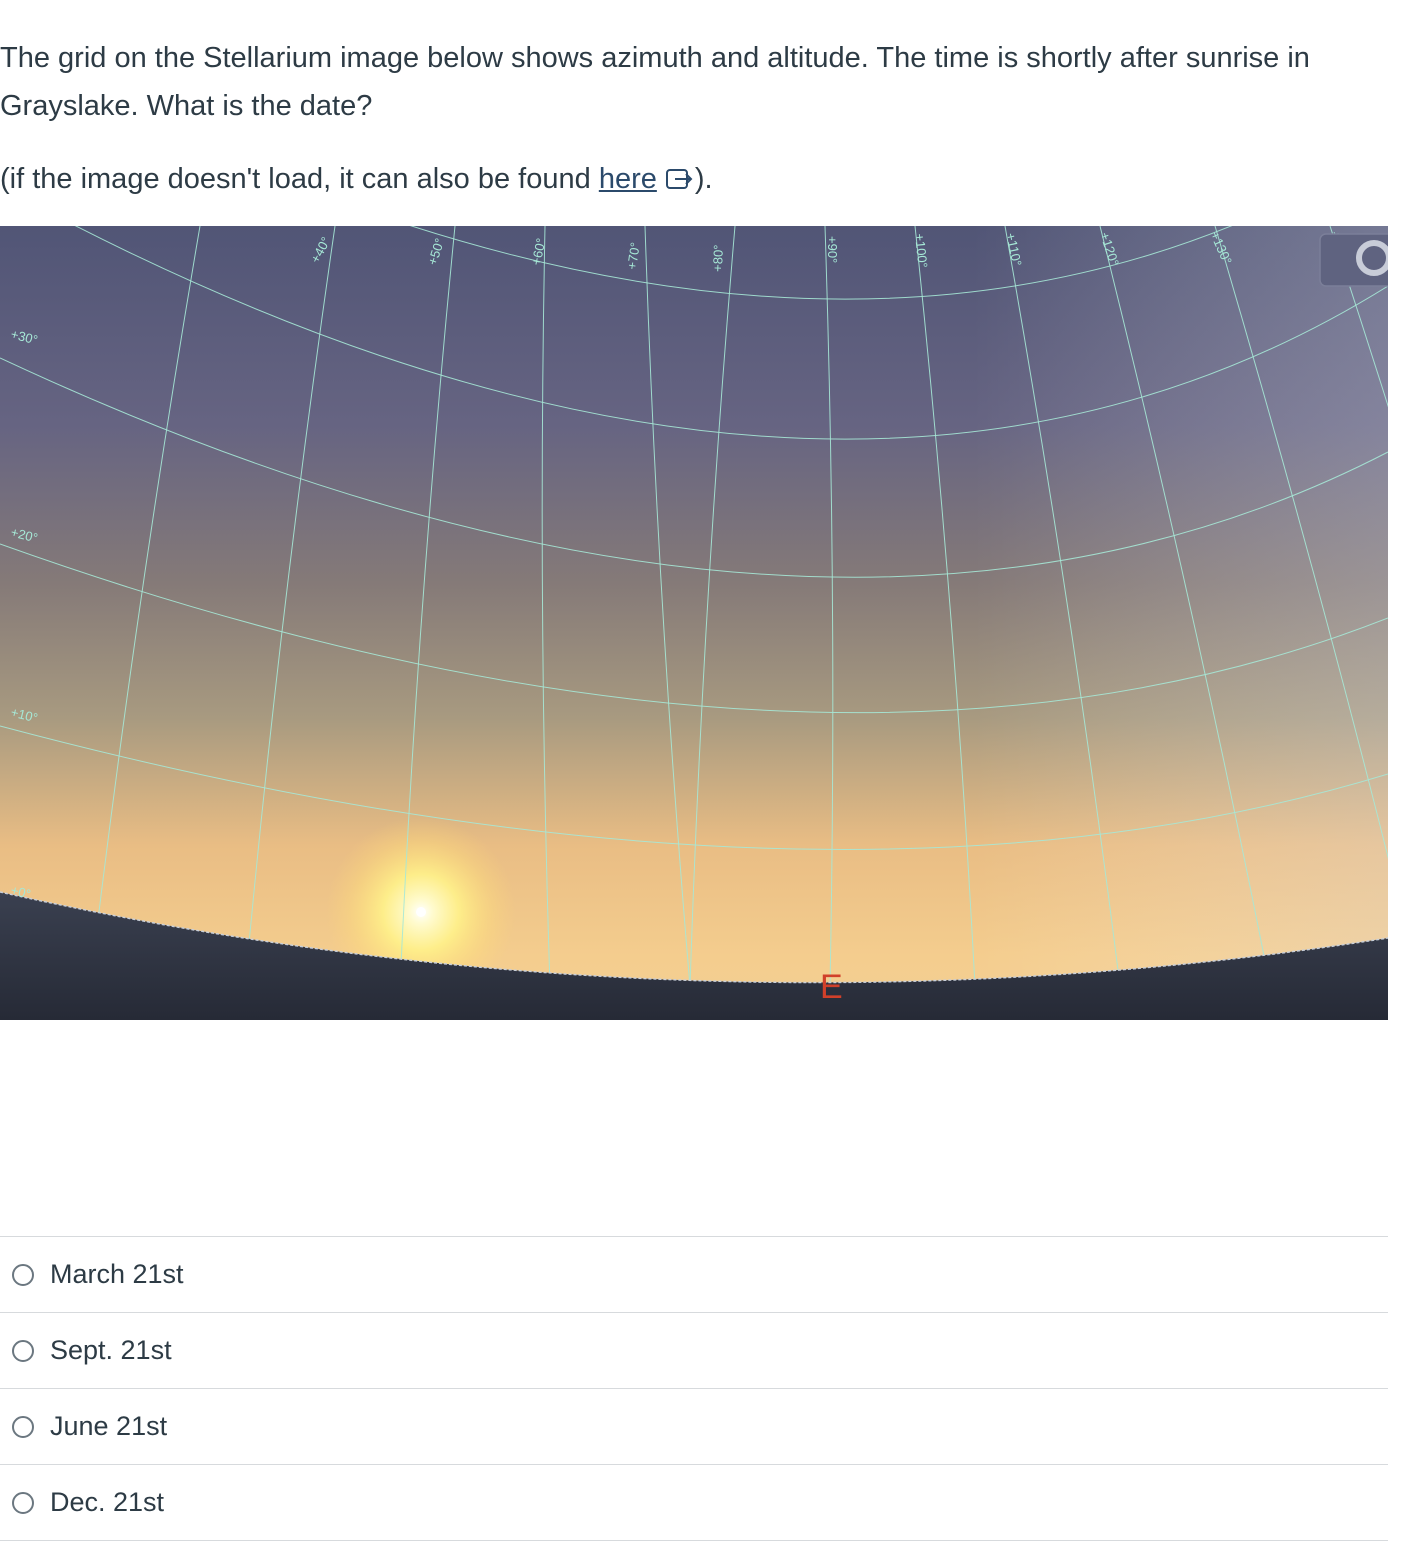 Image resolution: width=1420 pixels, height=1568 pixels. Describe the element at coordinates (694, 1502) in the screenshot. I see `answer-option-dec-21st: Dec. 21st` at that location.